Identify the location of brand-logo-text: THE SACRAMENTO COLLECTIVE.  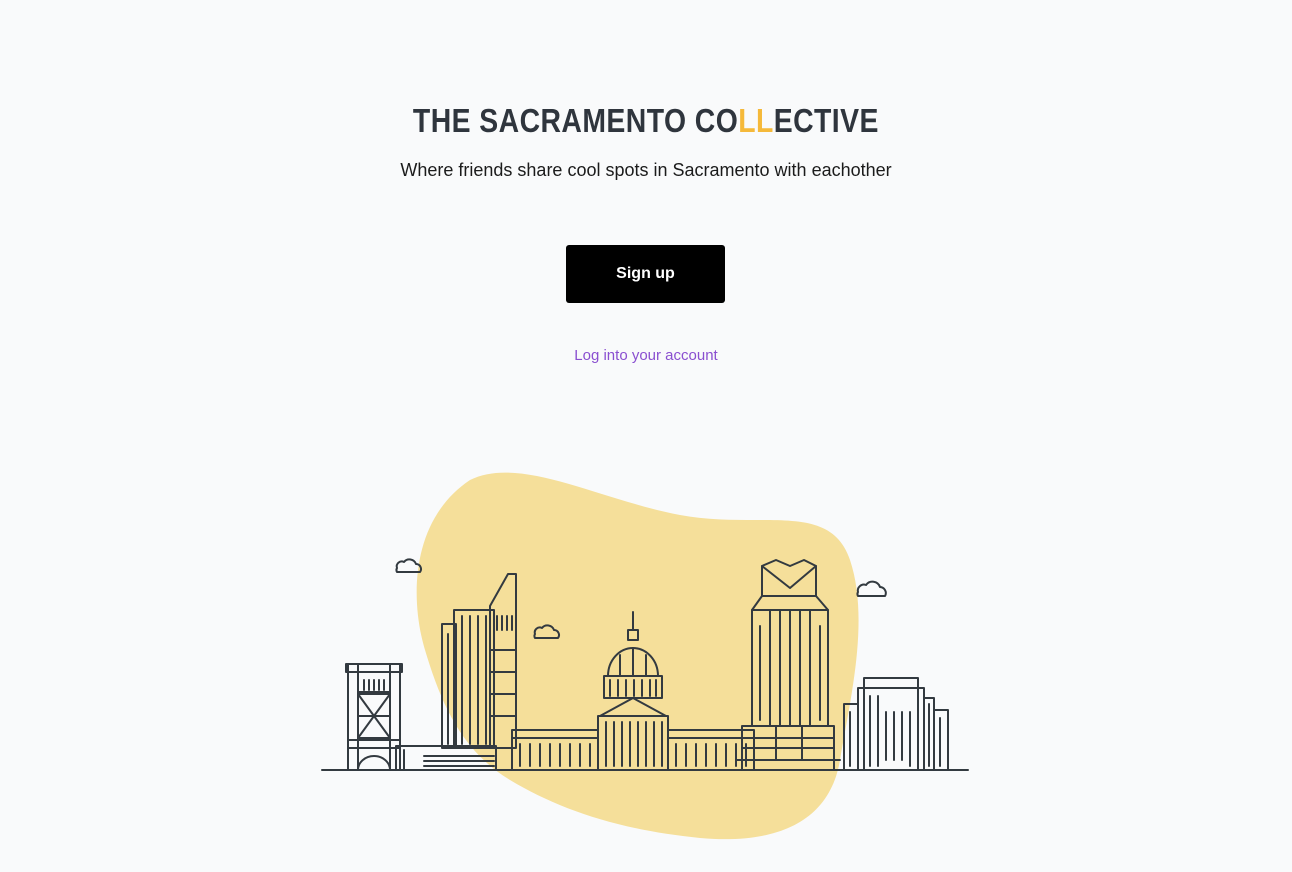
(646, 121).